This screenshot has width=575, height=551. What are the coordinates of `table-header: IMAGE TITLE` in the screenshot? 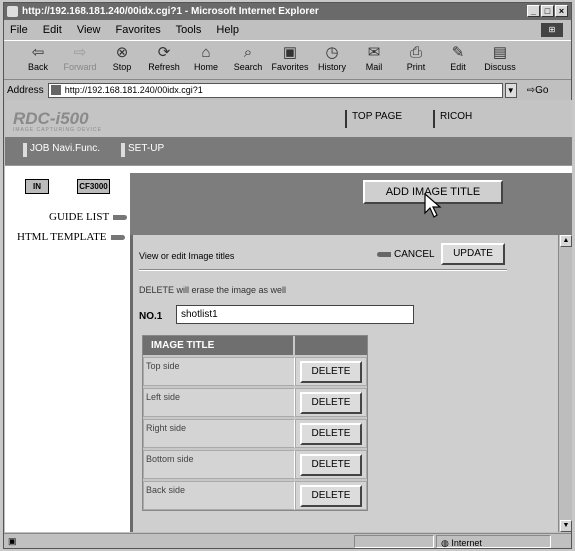 It's located at (255, 345).